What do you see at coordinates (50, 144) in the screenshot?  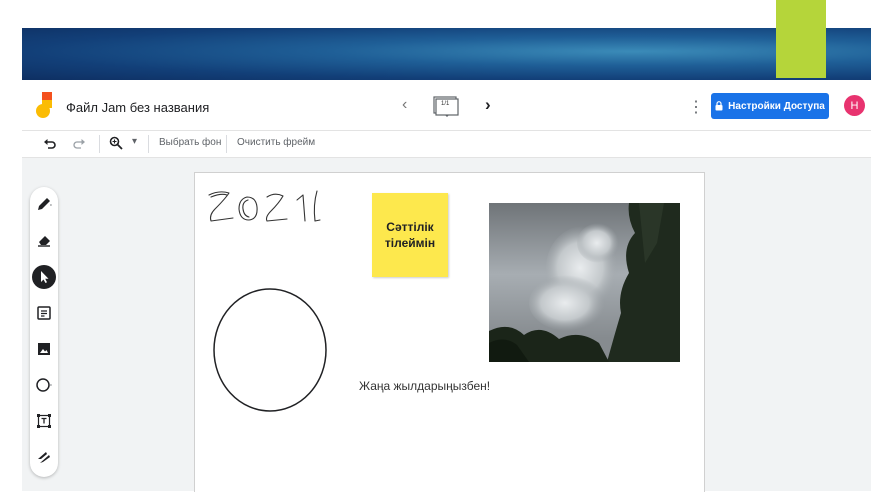 I see `undo-icon` at bounding box center [50, 144].